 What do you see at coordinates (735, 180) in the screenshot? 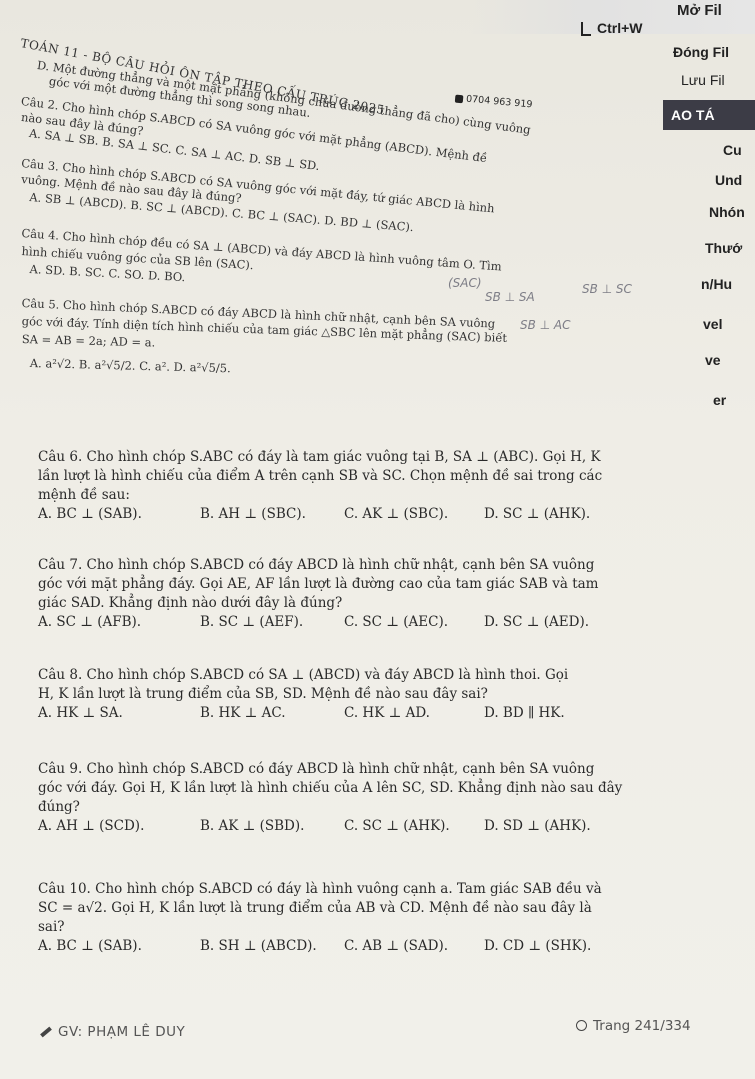
I see `menu-item-side: Und` at bounding box center [735, 180].